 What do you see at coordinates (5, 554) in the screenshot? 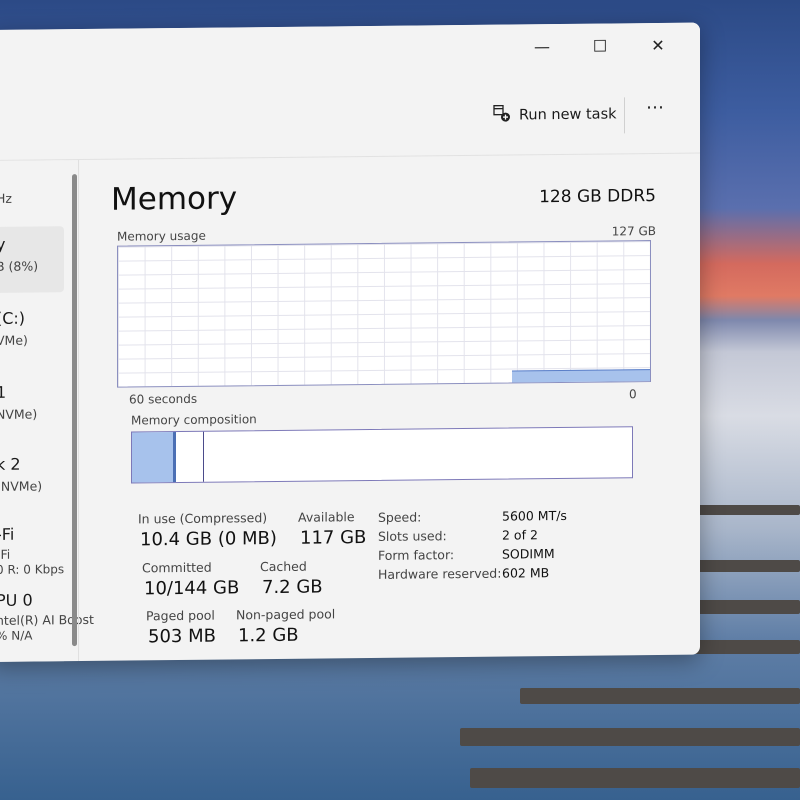
I see `sidebar-item-subtitle: -Fi` at bounding box center [5, 554].